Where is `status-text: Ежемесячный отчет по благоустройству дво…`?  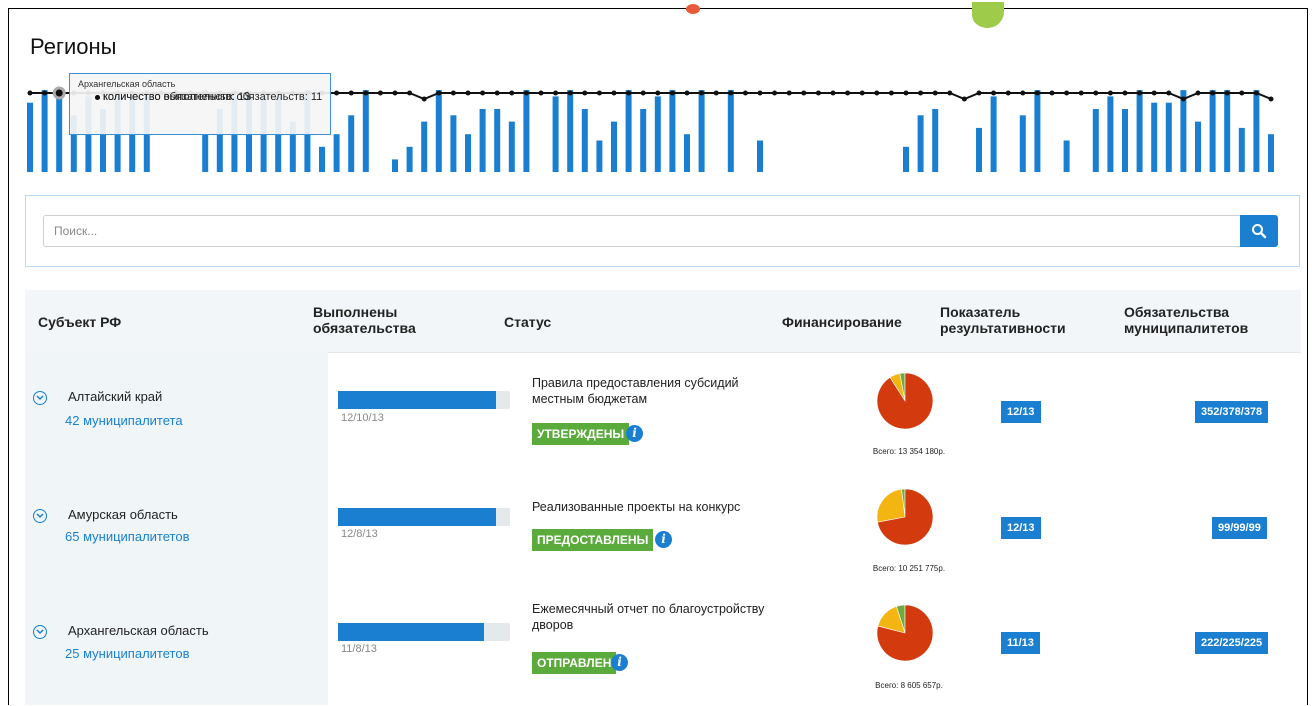 status-text: Ежемесячный отчет по благоустройству дво… is located at coordinates (648, 617).